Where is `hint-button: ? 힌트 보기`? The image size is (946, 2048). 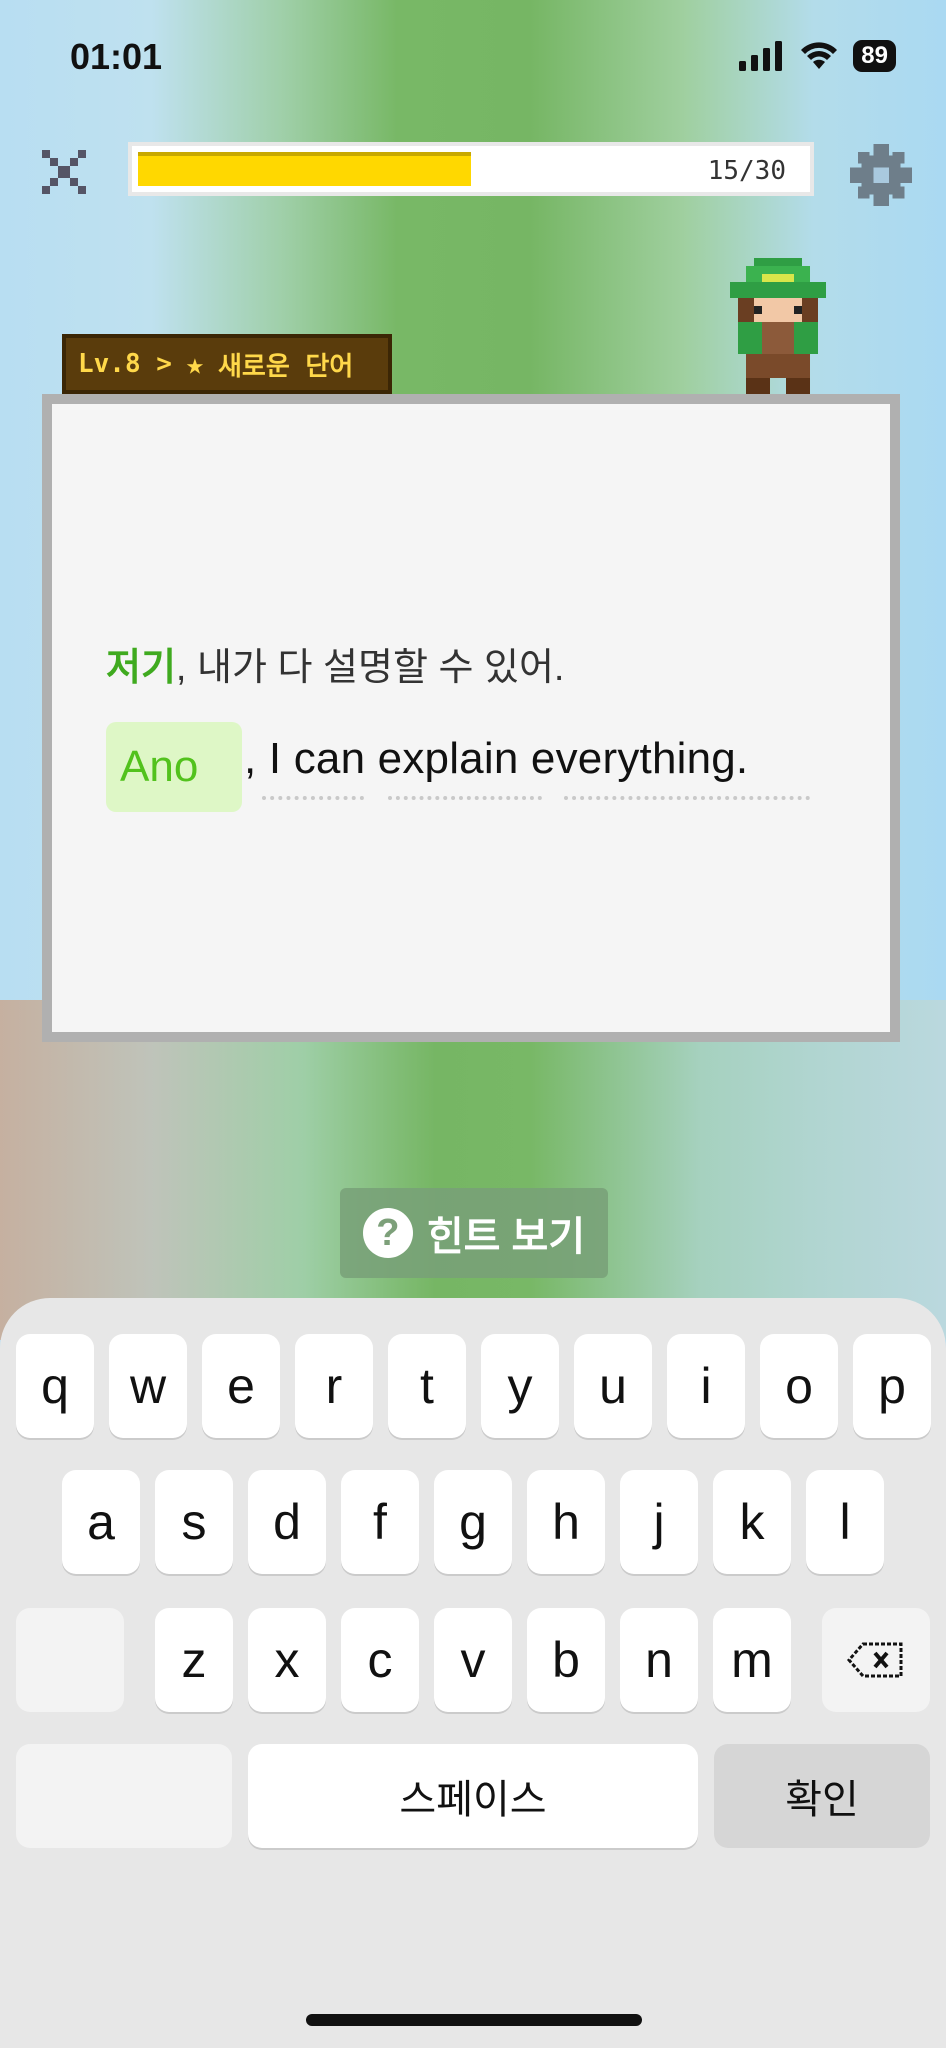 hint-button: ? 힌트 보기 is located at coordinates (474, 1233).